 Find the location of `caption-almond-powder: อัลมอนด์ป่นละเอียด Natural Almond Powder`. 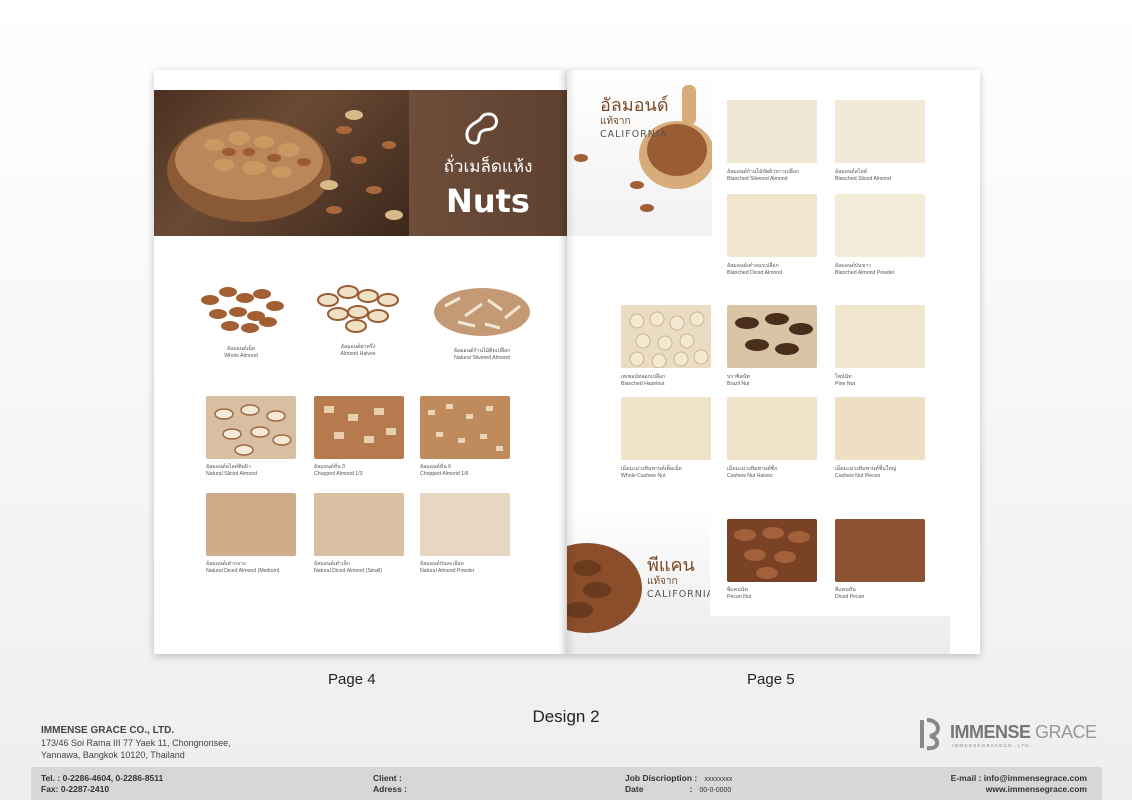

caption-almond-powder: อัลมอนด์ป่นละเอียด Natural Almond Powder is located at coordinates (447, 567).